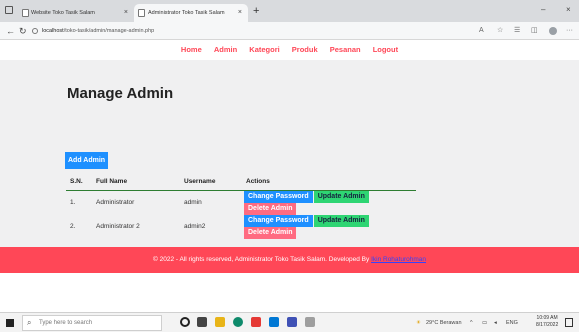 The width and height of the screenshot is (579, 332). What do you see at coordinates (211, 182) in the screenshot?
I see `column-header-username: Username` at bounding box center [211, 182].